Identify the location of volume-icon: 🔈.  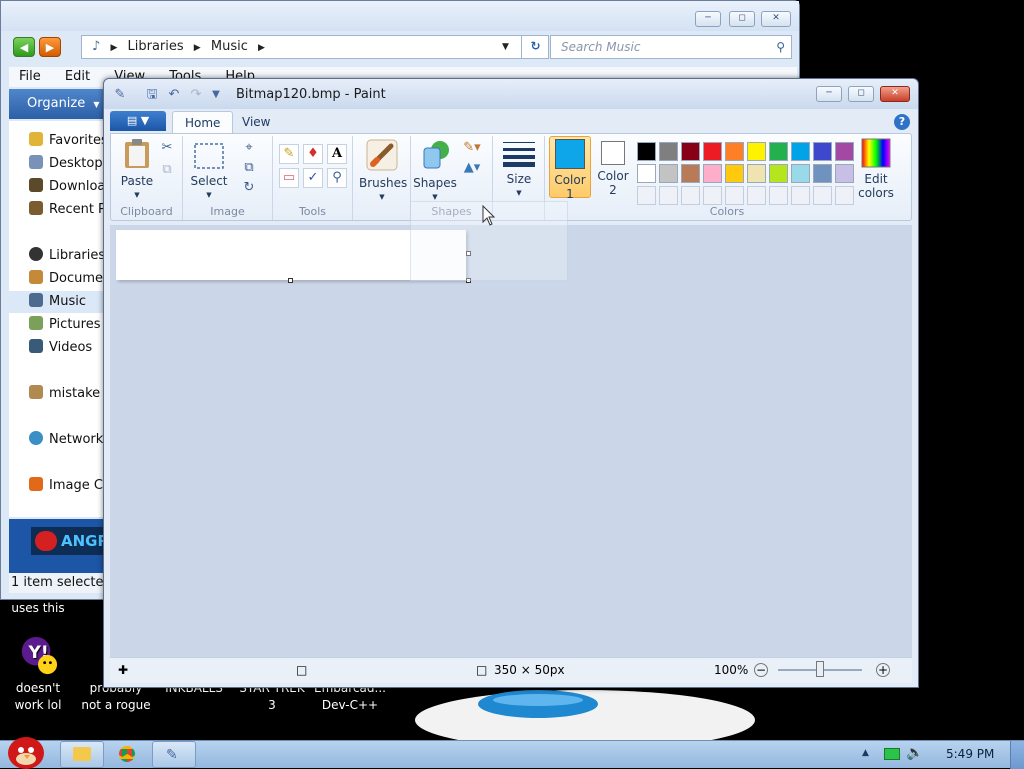
(914, 753).